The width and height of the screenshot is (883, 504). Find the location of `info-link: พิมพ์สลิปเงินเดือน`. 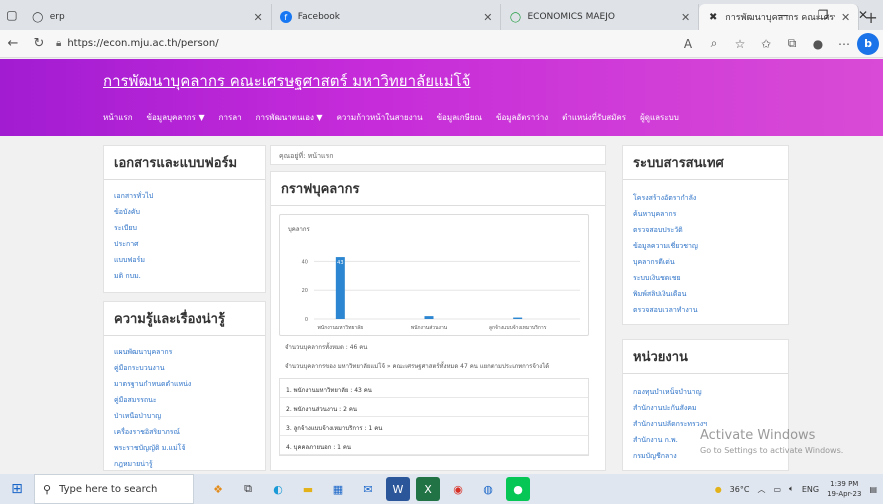

info-link: พิมพ์สลิปเงินเดือน is located at coordinates (705, 294).